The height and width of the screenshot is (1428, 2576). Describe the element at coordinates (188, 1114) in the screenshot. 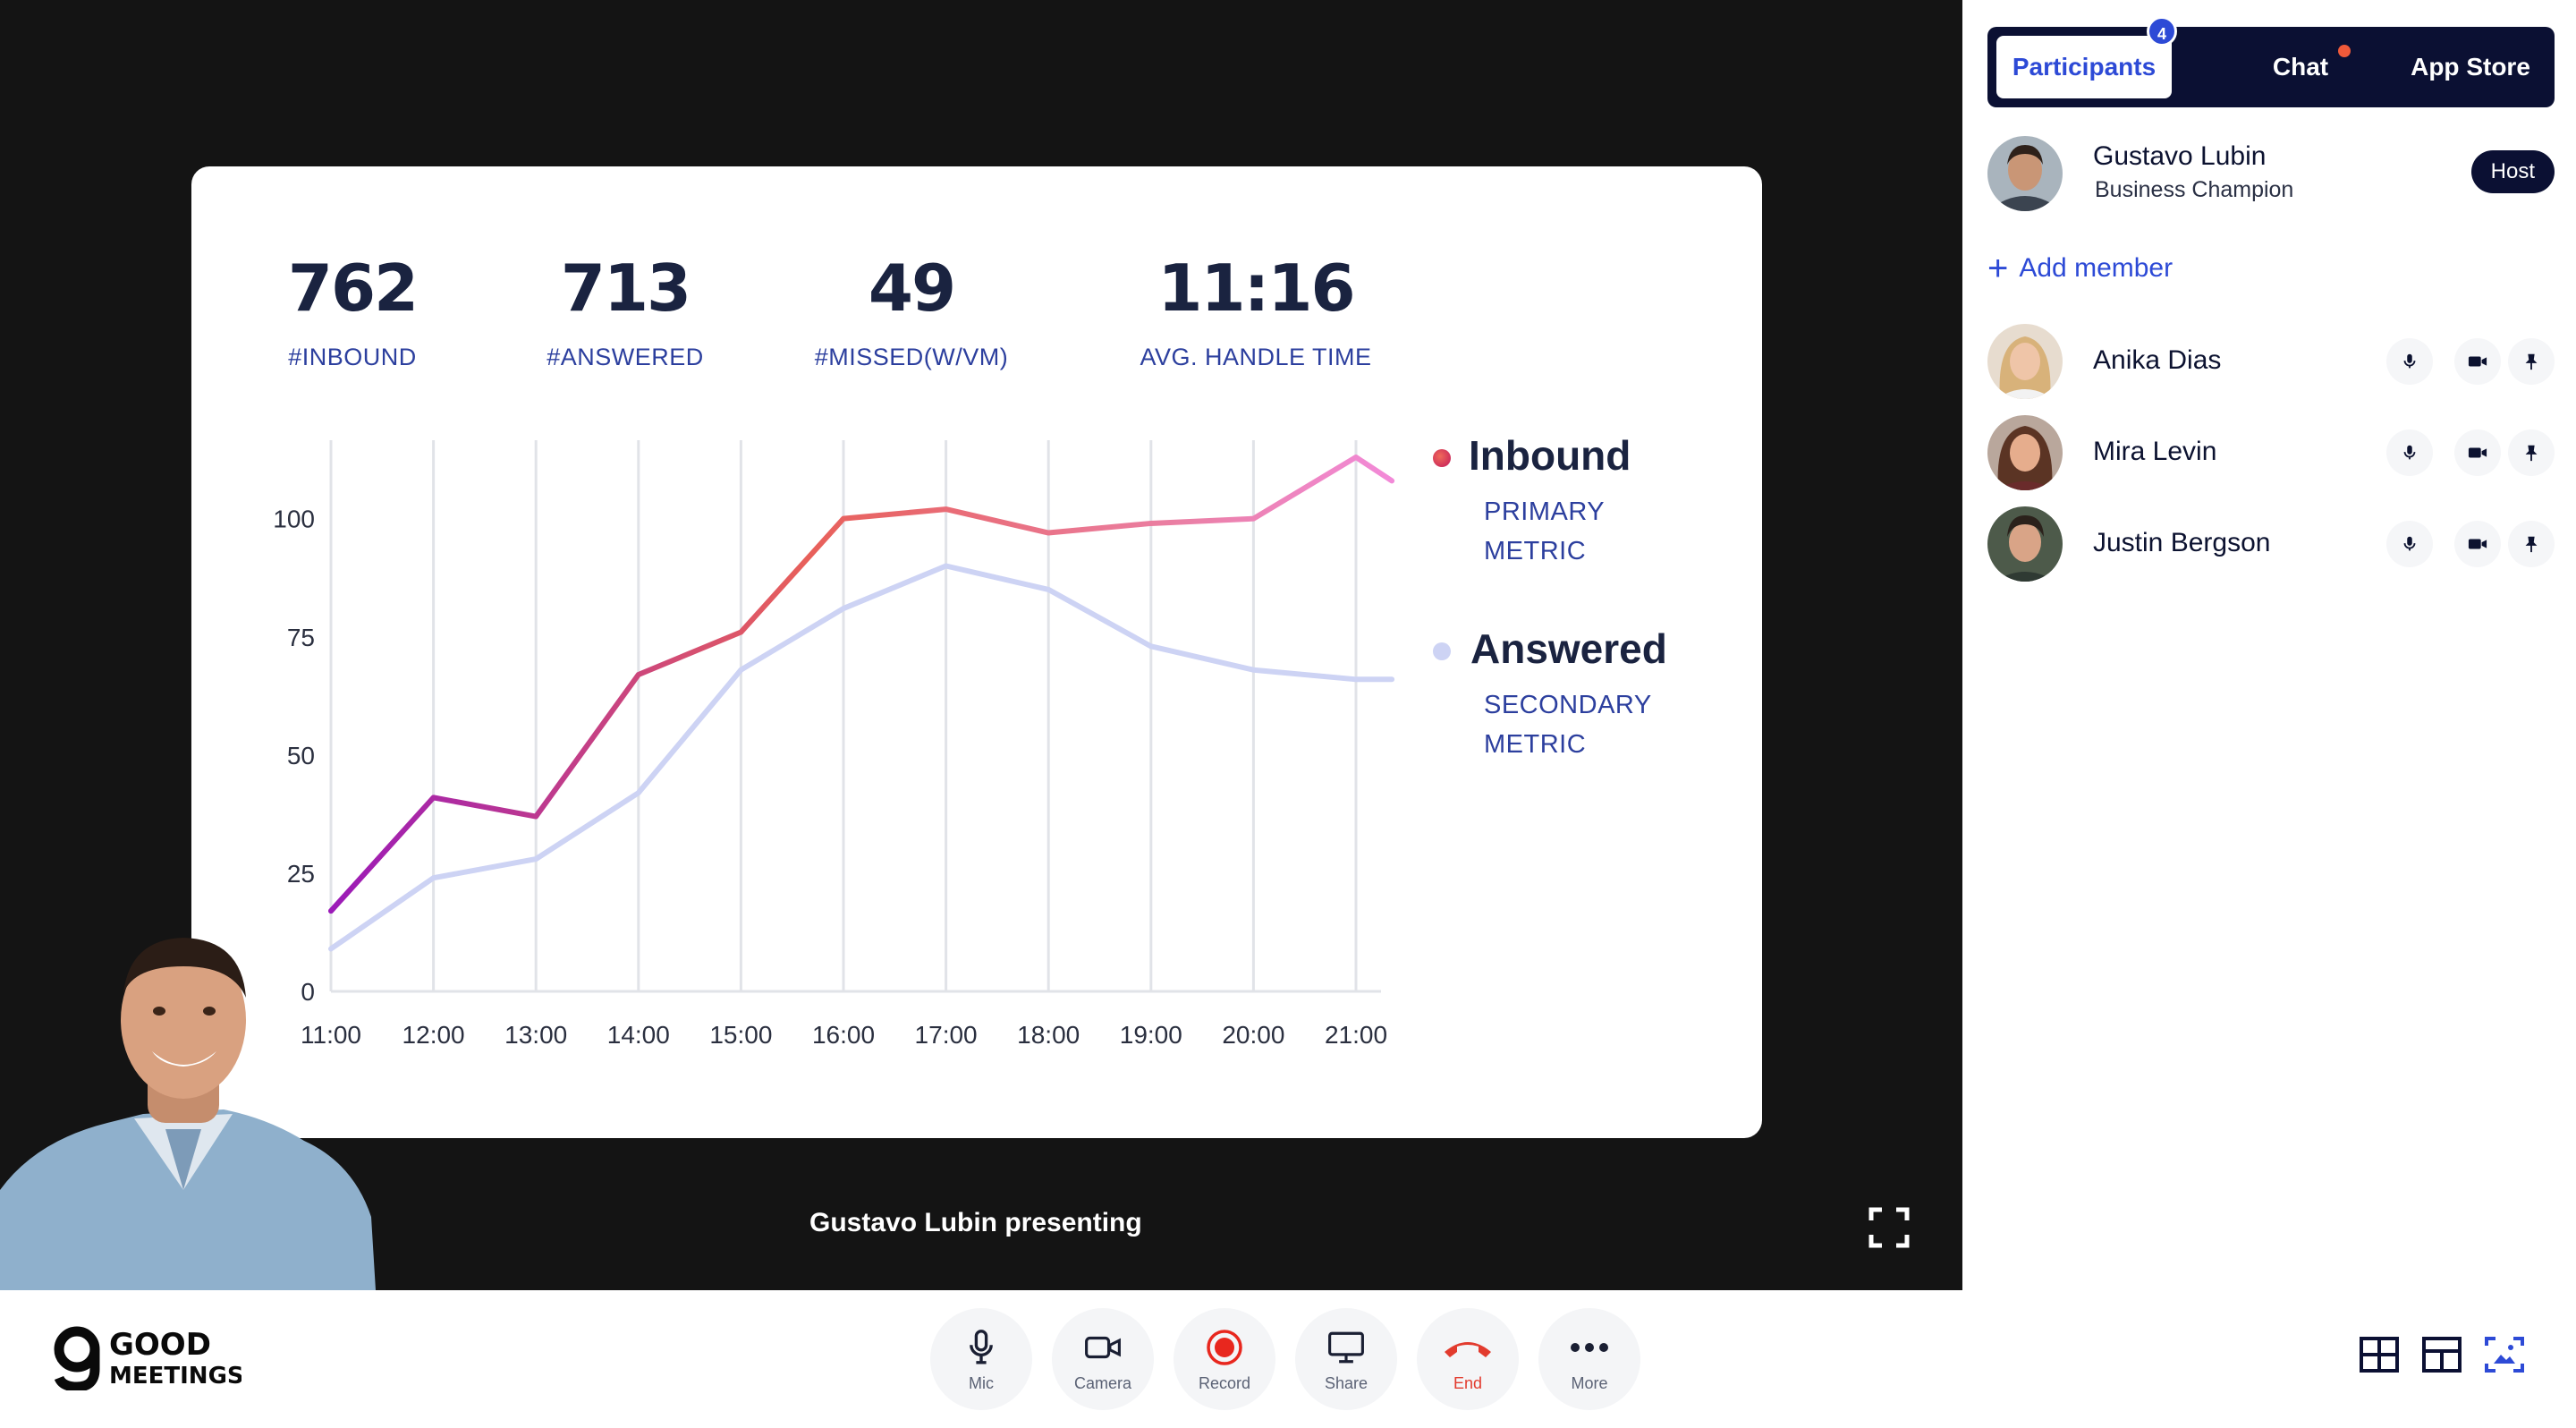

I see `presenter-video` at that location.